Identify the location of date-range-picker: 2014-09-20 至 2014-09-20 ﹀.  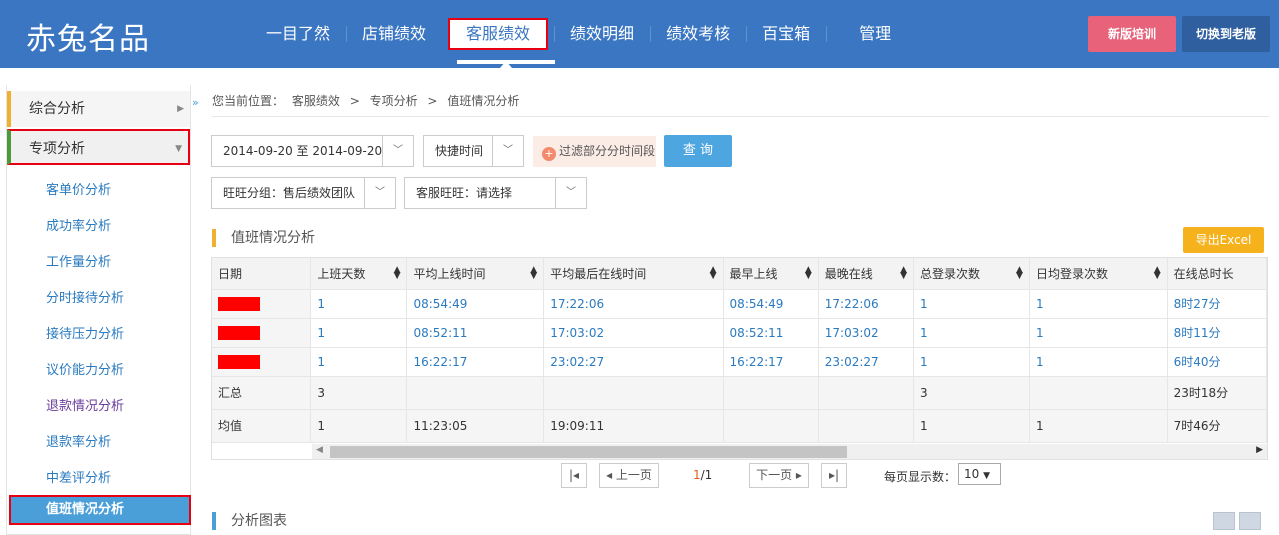
(312, 151).